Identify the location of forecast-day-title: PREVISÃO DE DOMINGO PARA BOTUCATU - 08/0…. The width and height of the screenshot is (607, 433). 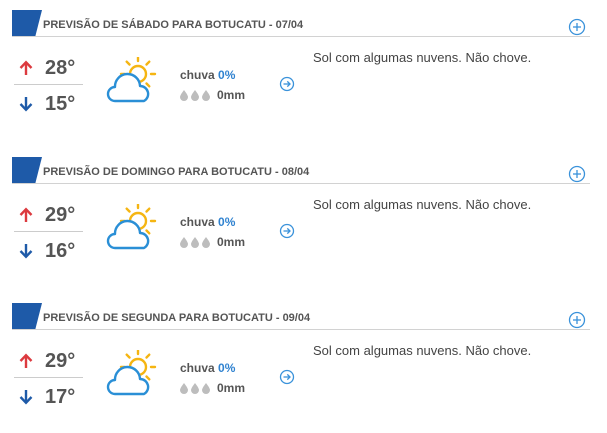
(176, 172).